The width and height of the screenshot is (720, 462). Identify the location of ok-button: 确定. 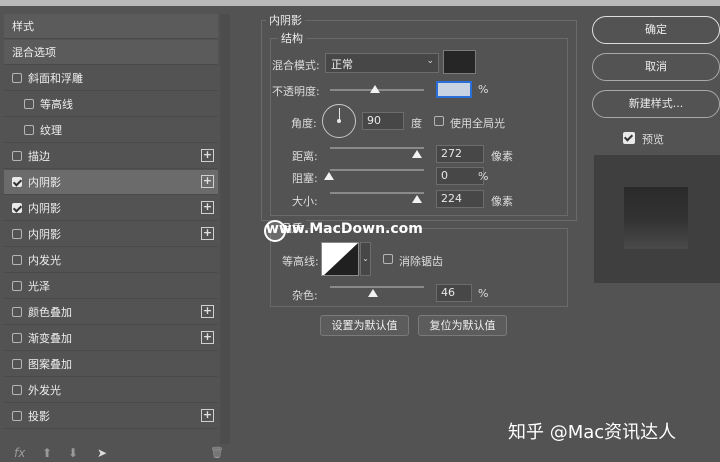
(656, 30).